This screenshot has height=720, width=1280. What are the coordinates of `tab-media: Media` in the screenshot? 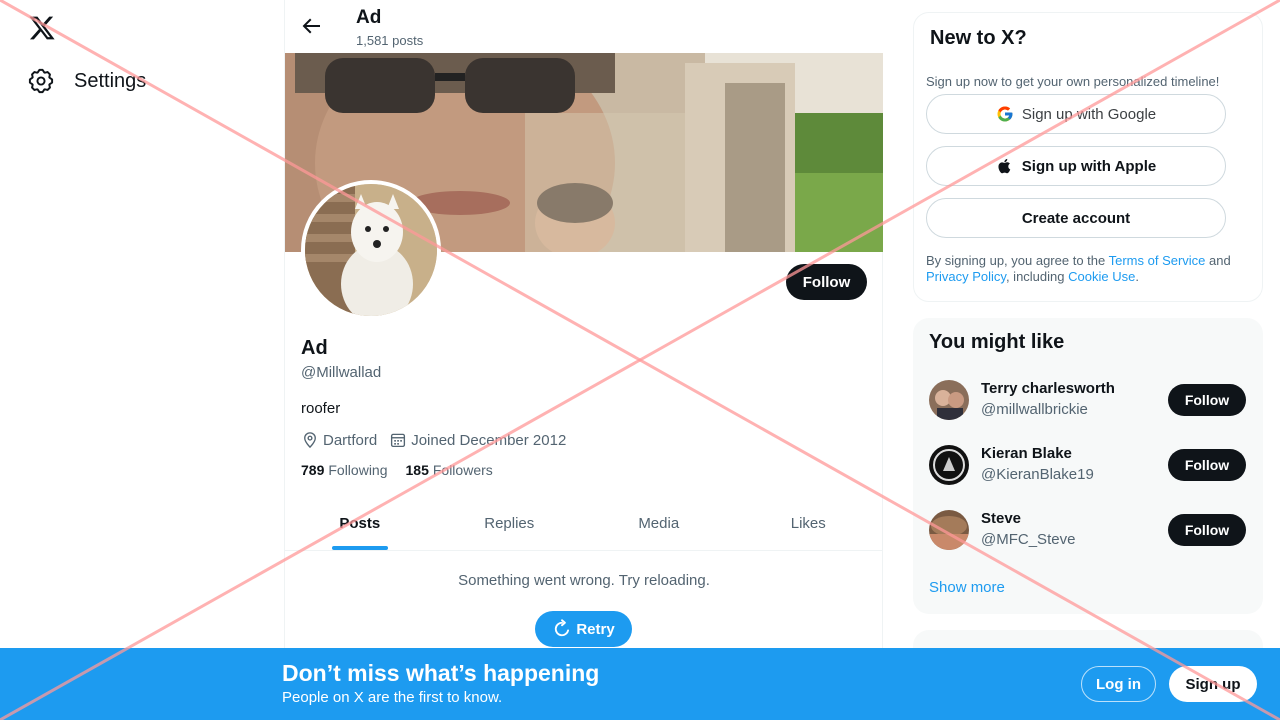 It's located at (659, 523).